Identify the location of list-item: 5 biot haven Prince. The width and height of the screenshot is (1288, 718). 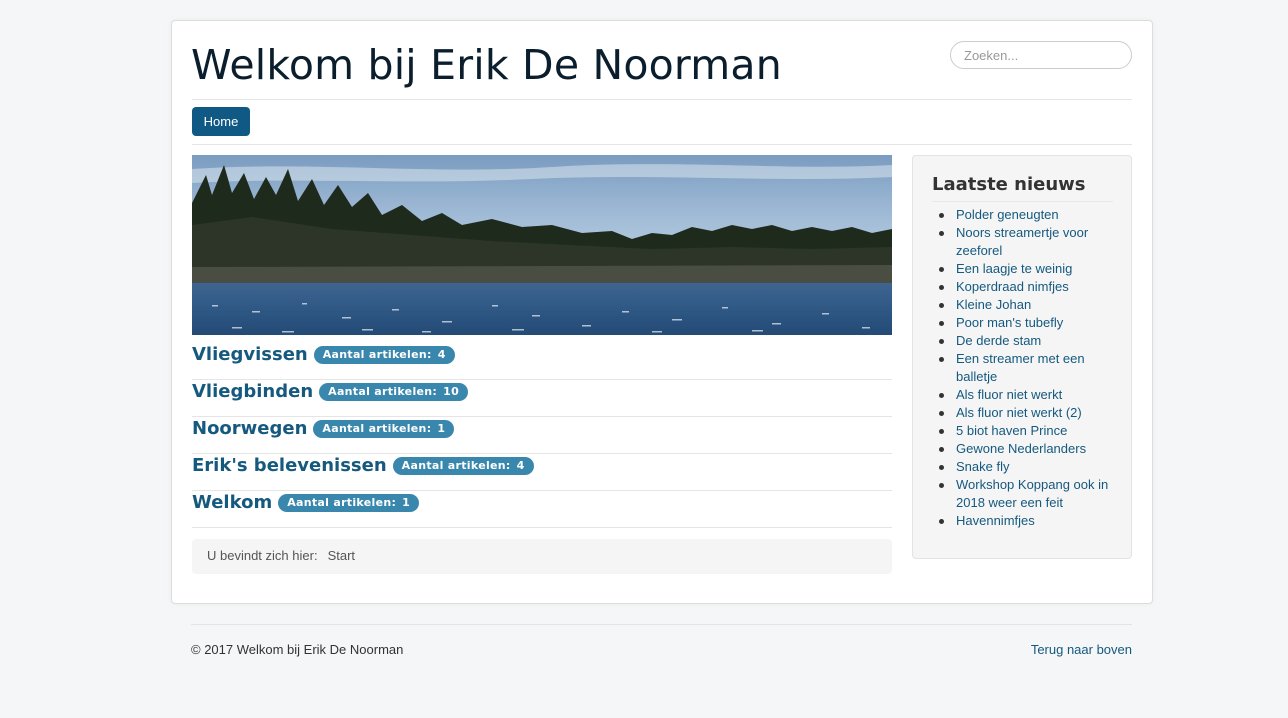
(1026, 431).